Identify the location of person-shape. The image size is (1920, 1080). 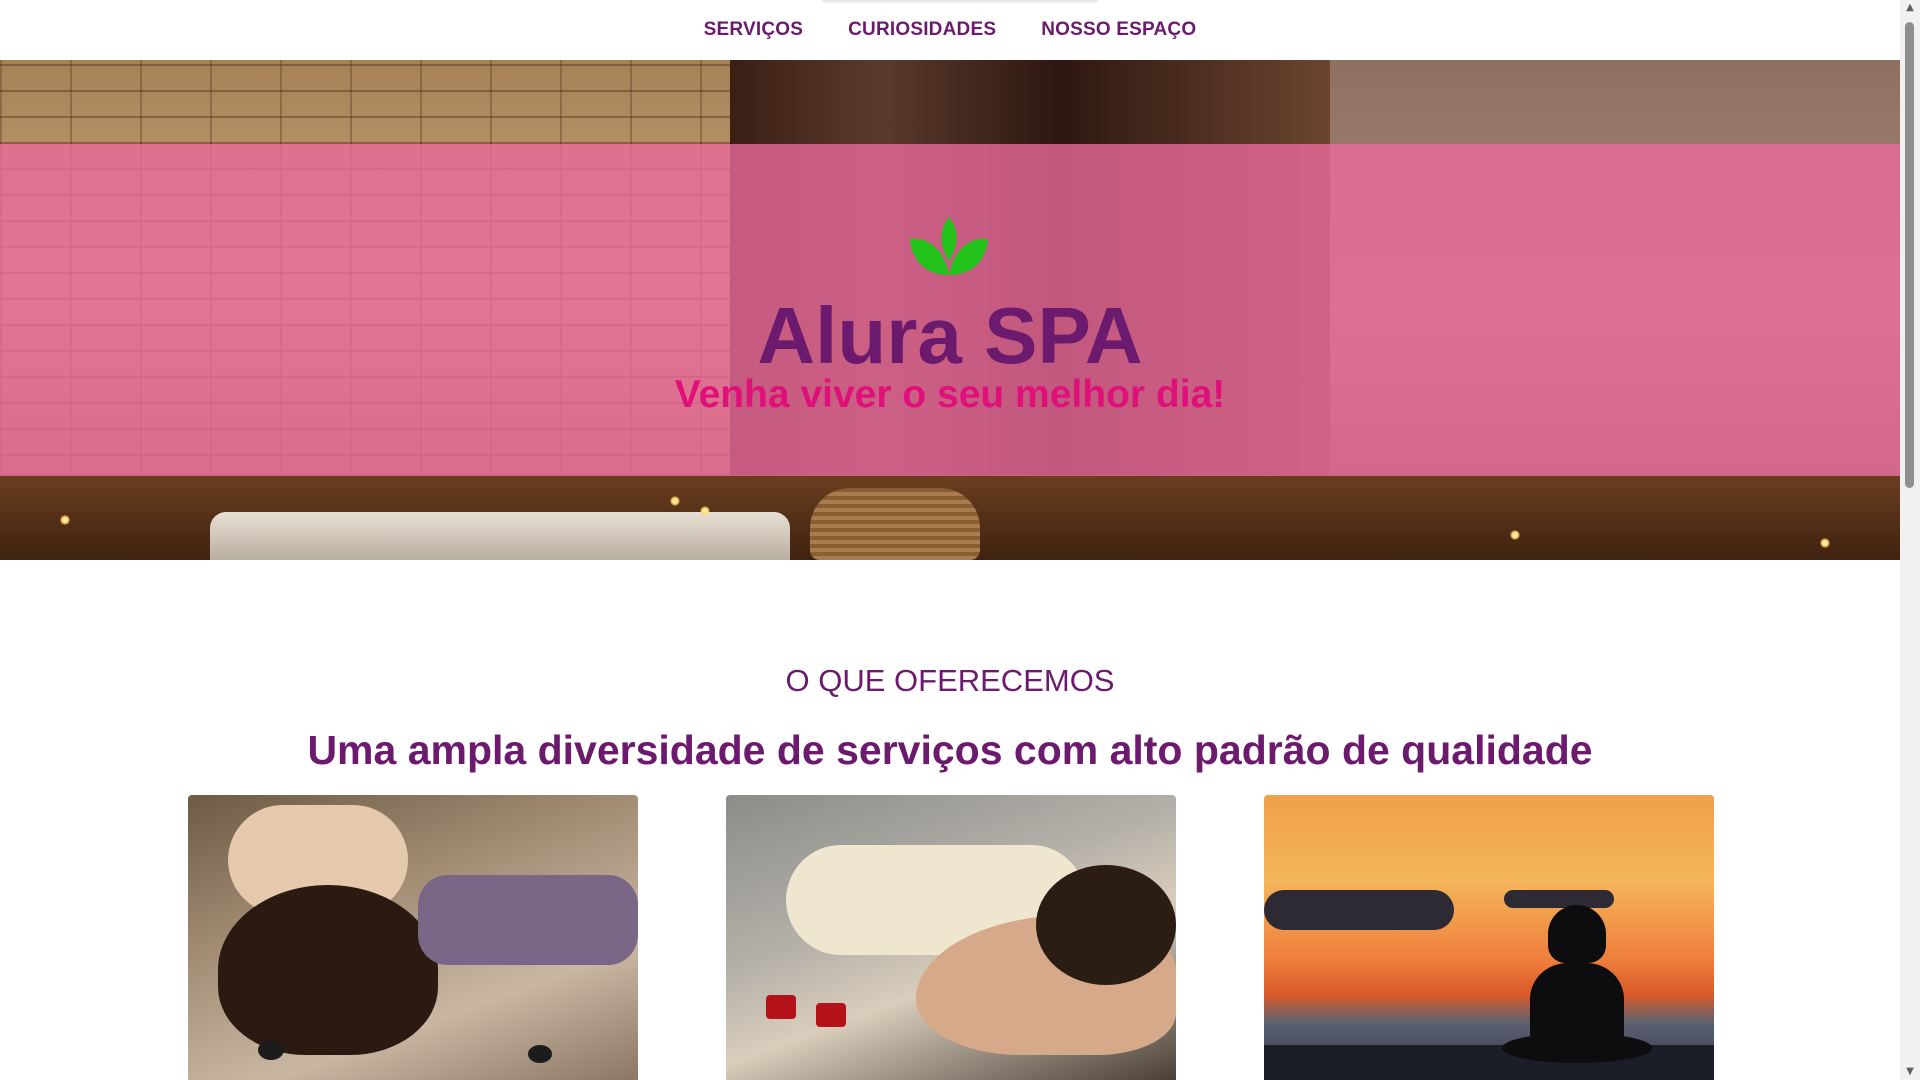
(328, 970).